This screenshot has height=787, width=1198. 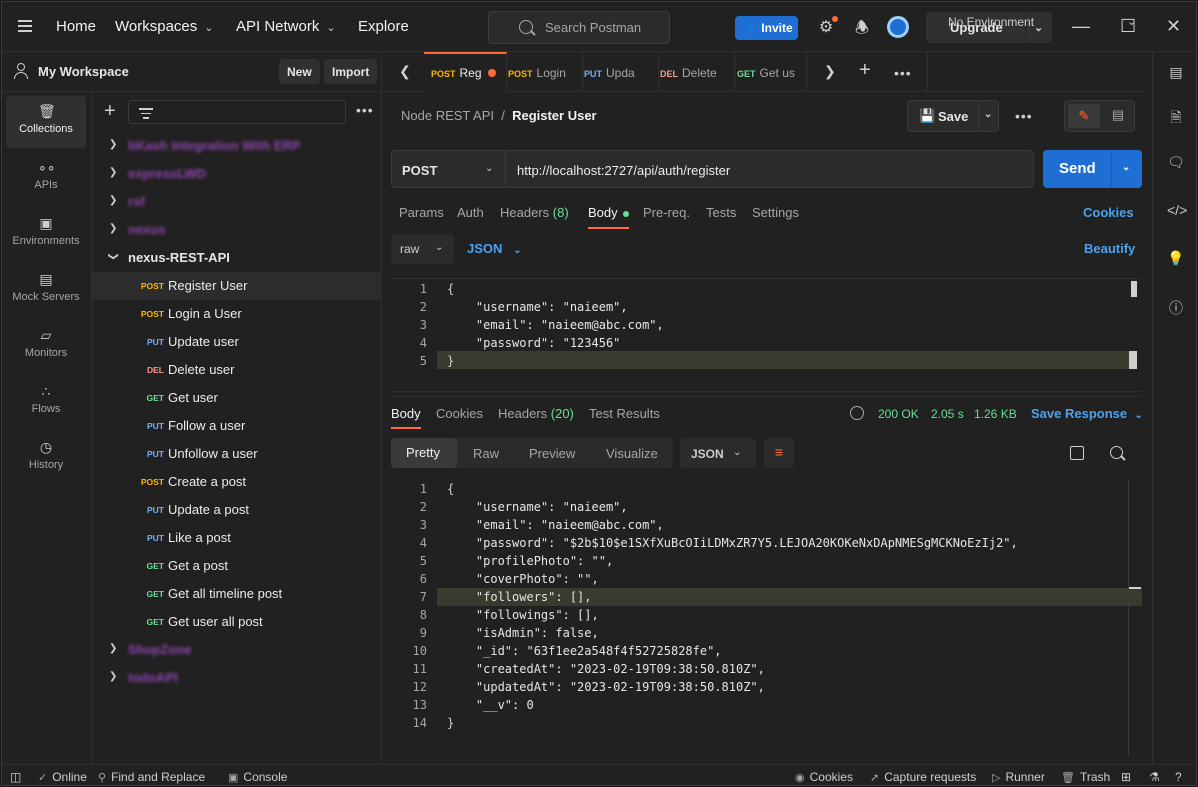 I want to click on workspace-title: My Workspace, so click(x=83, y=71).